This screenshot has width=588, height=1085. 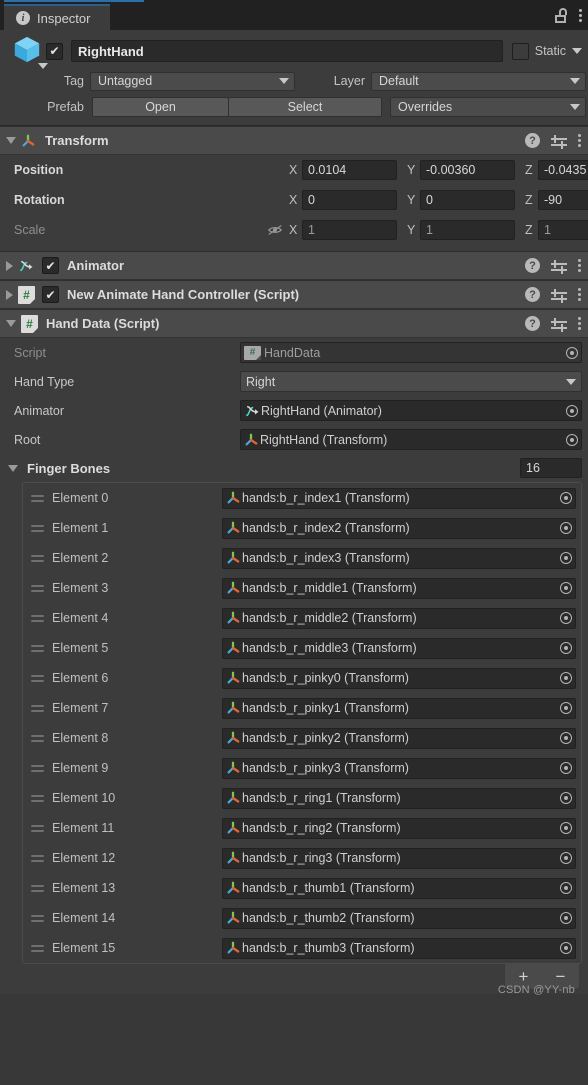 What do you see at coordinates (520, 51) in the screenshot?
I see `static-checkbox` at bounding box center [520, 51].